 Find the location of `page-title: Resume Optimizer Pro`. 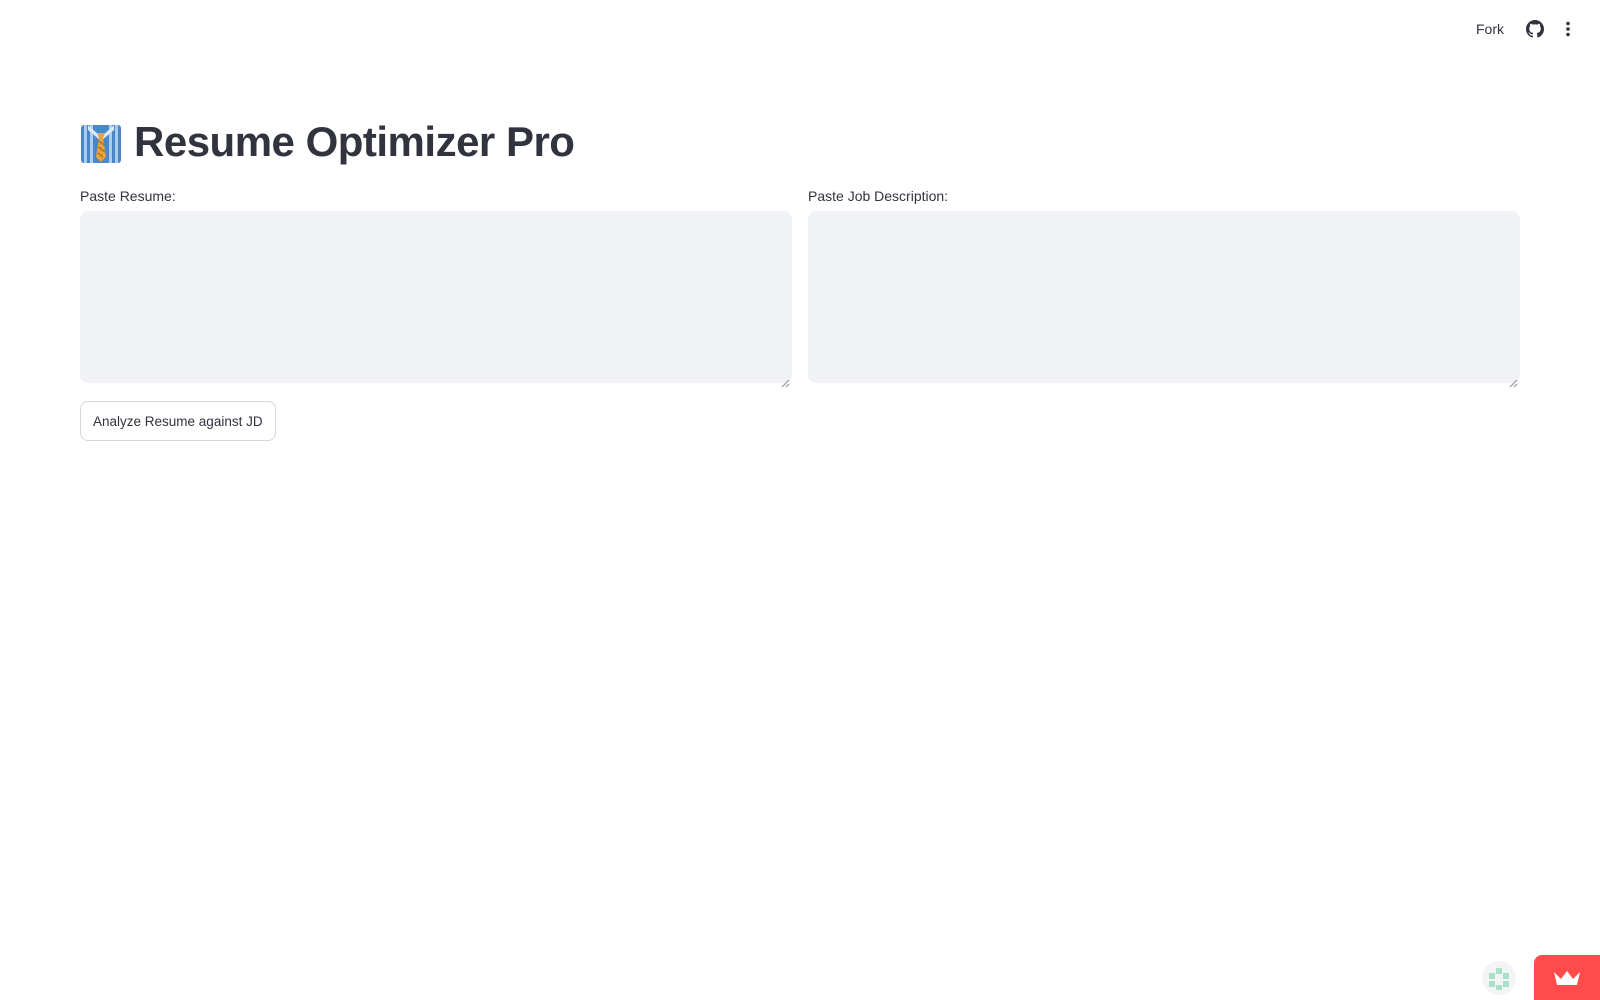

page-title: Resume Optimizer Pro is located at coordinates (327, 142).